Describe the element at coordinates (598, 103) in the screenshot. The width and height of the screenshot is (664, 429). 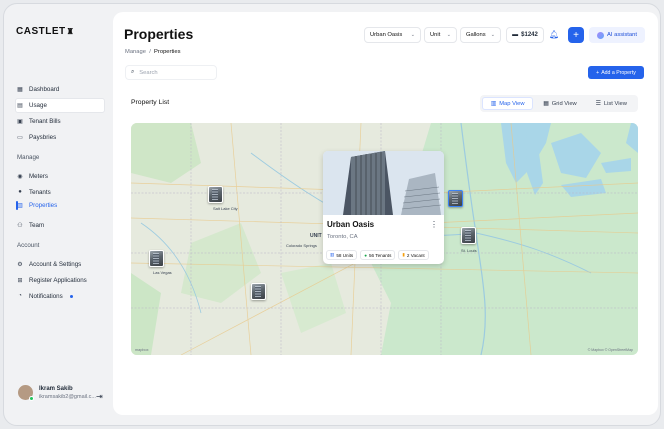
I see `list-icon: ☰` at that location.